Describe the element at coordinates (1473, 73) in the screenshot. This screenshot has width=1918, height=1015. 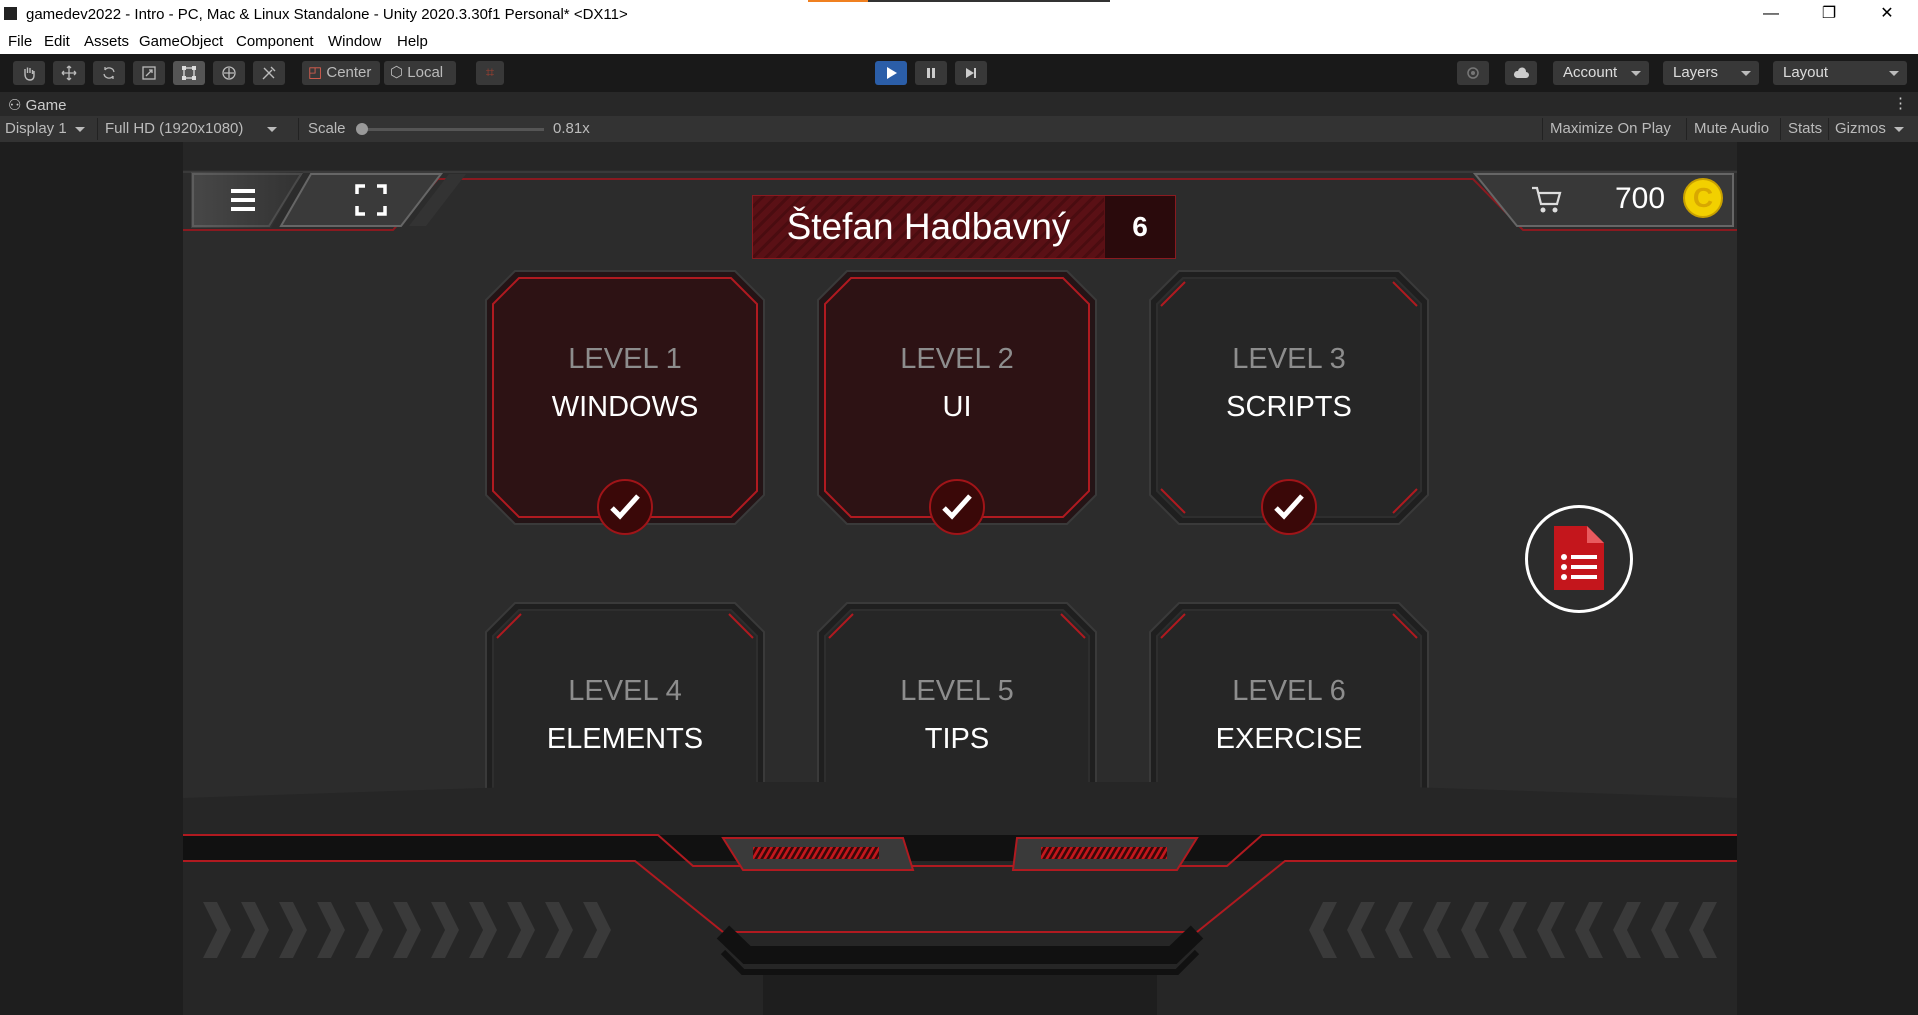
I see `collab-icon` at that location.